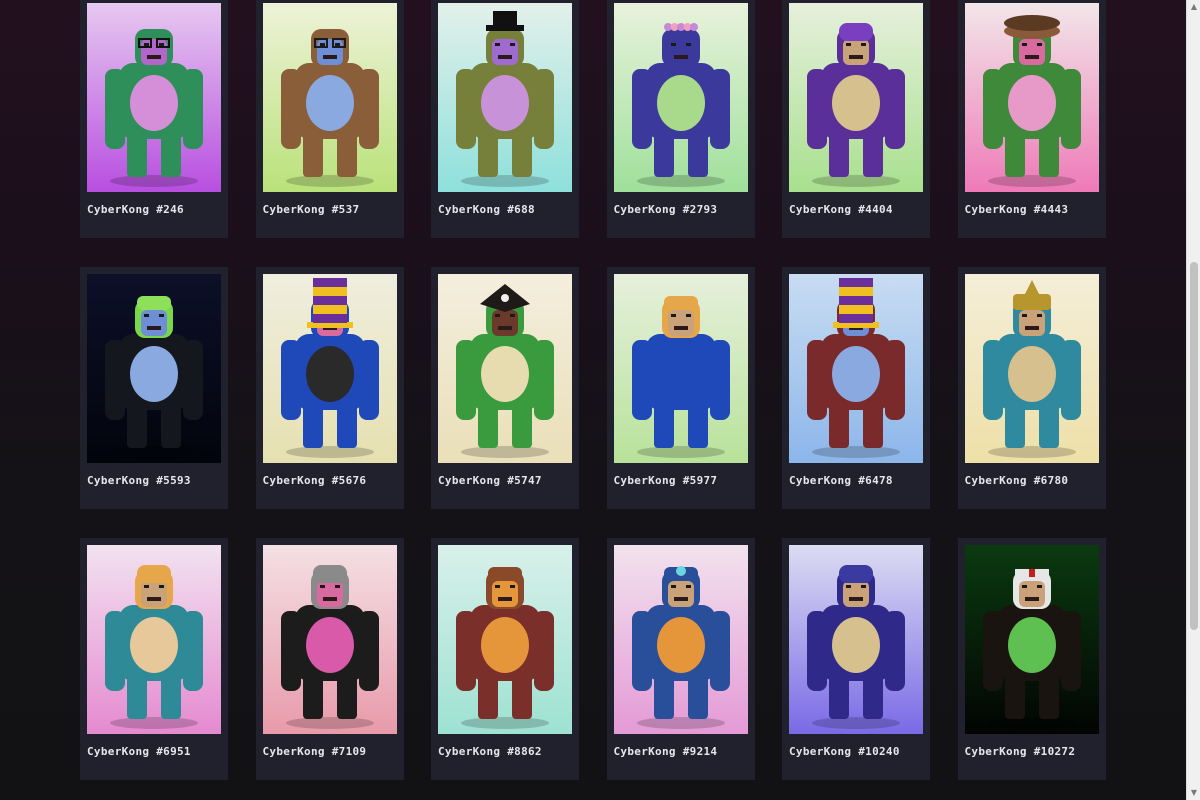 The image size is (1200, 800). I want to click on nft-card-label: CyberKong #537, so click(311, 209).